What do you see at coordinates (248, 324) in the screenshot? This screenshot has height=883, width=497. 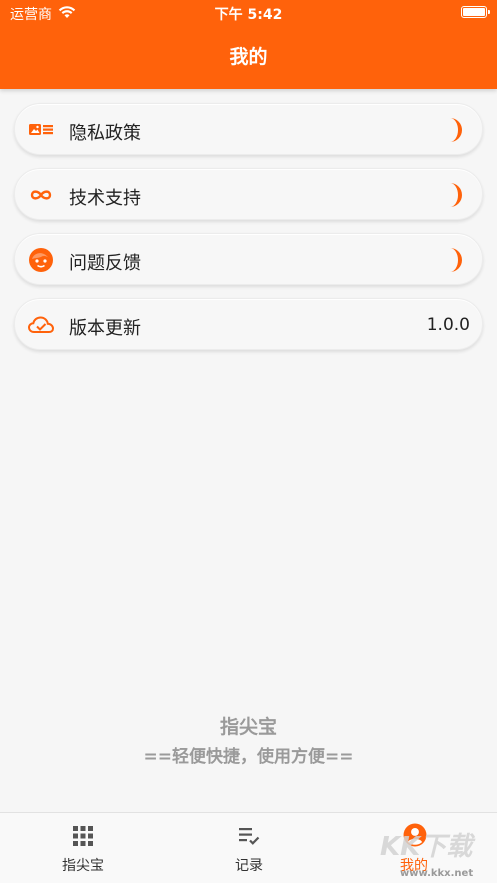 I see `menu-item-version-update: 版本更新 1.0.0` at bounding box center [248, 324].